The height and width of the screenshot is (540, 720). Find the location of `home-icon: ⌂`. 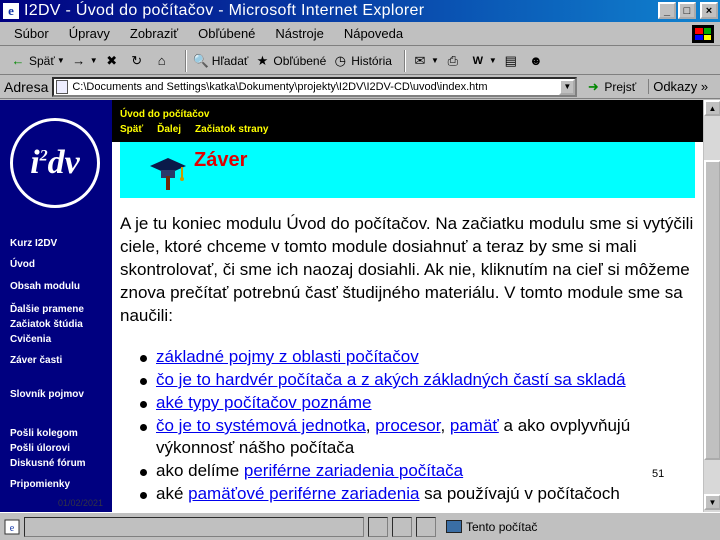

home-icon: ⌂ is located at coordinates (161, 60).